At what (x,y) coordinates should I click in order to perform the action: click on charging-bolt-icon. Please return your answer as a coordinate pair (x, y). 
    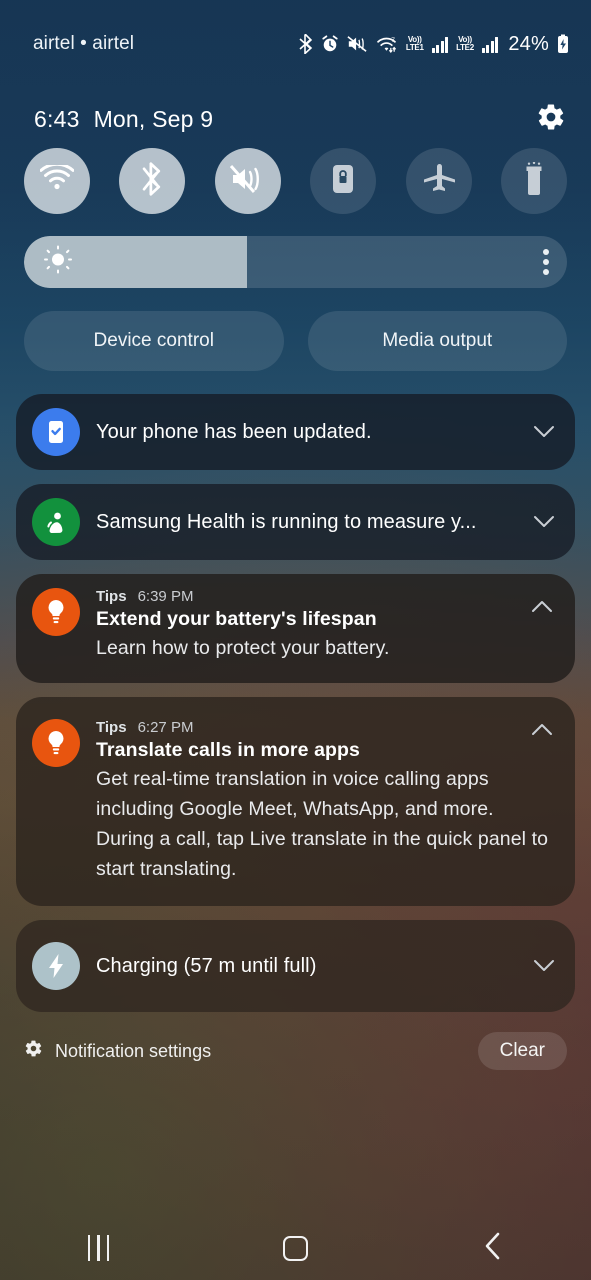
    Looking at the image, I should click on (56, 966).